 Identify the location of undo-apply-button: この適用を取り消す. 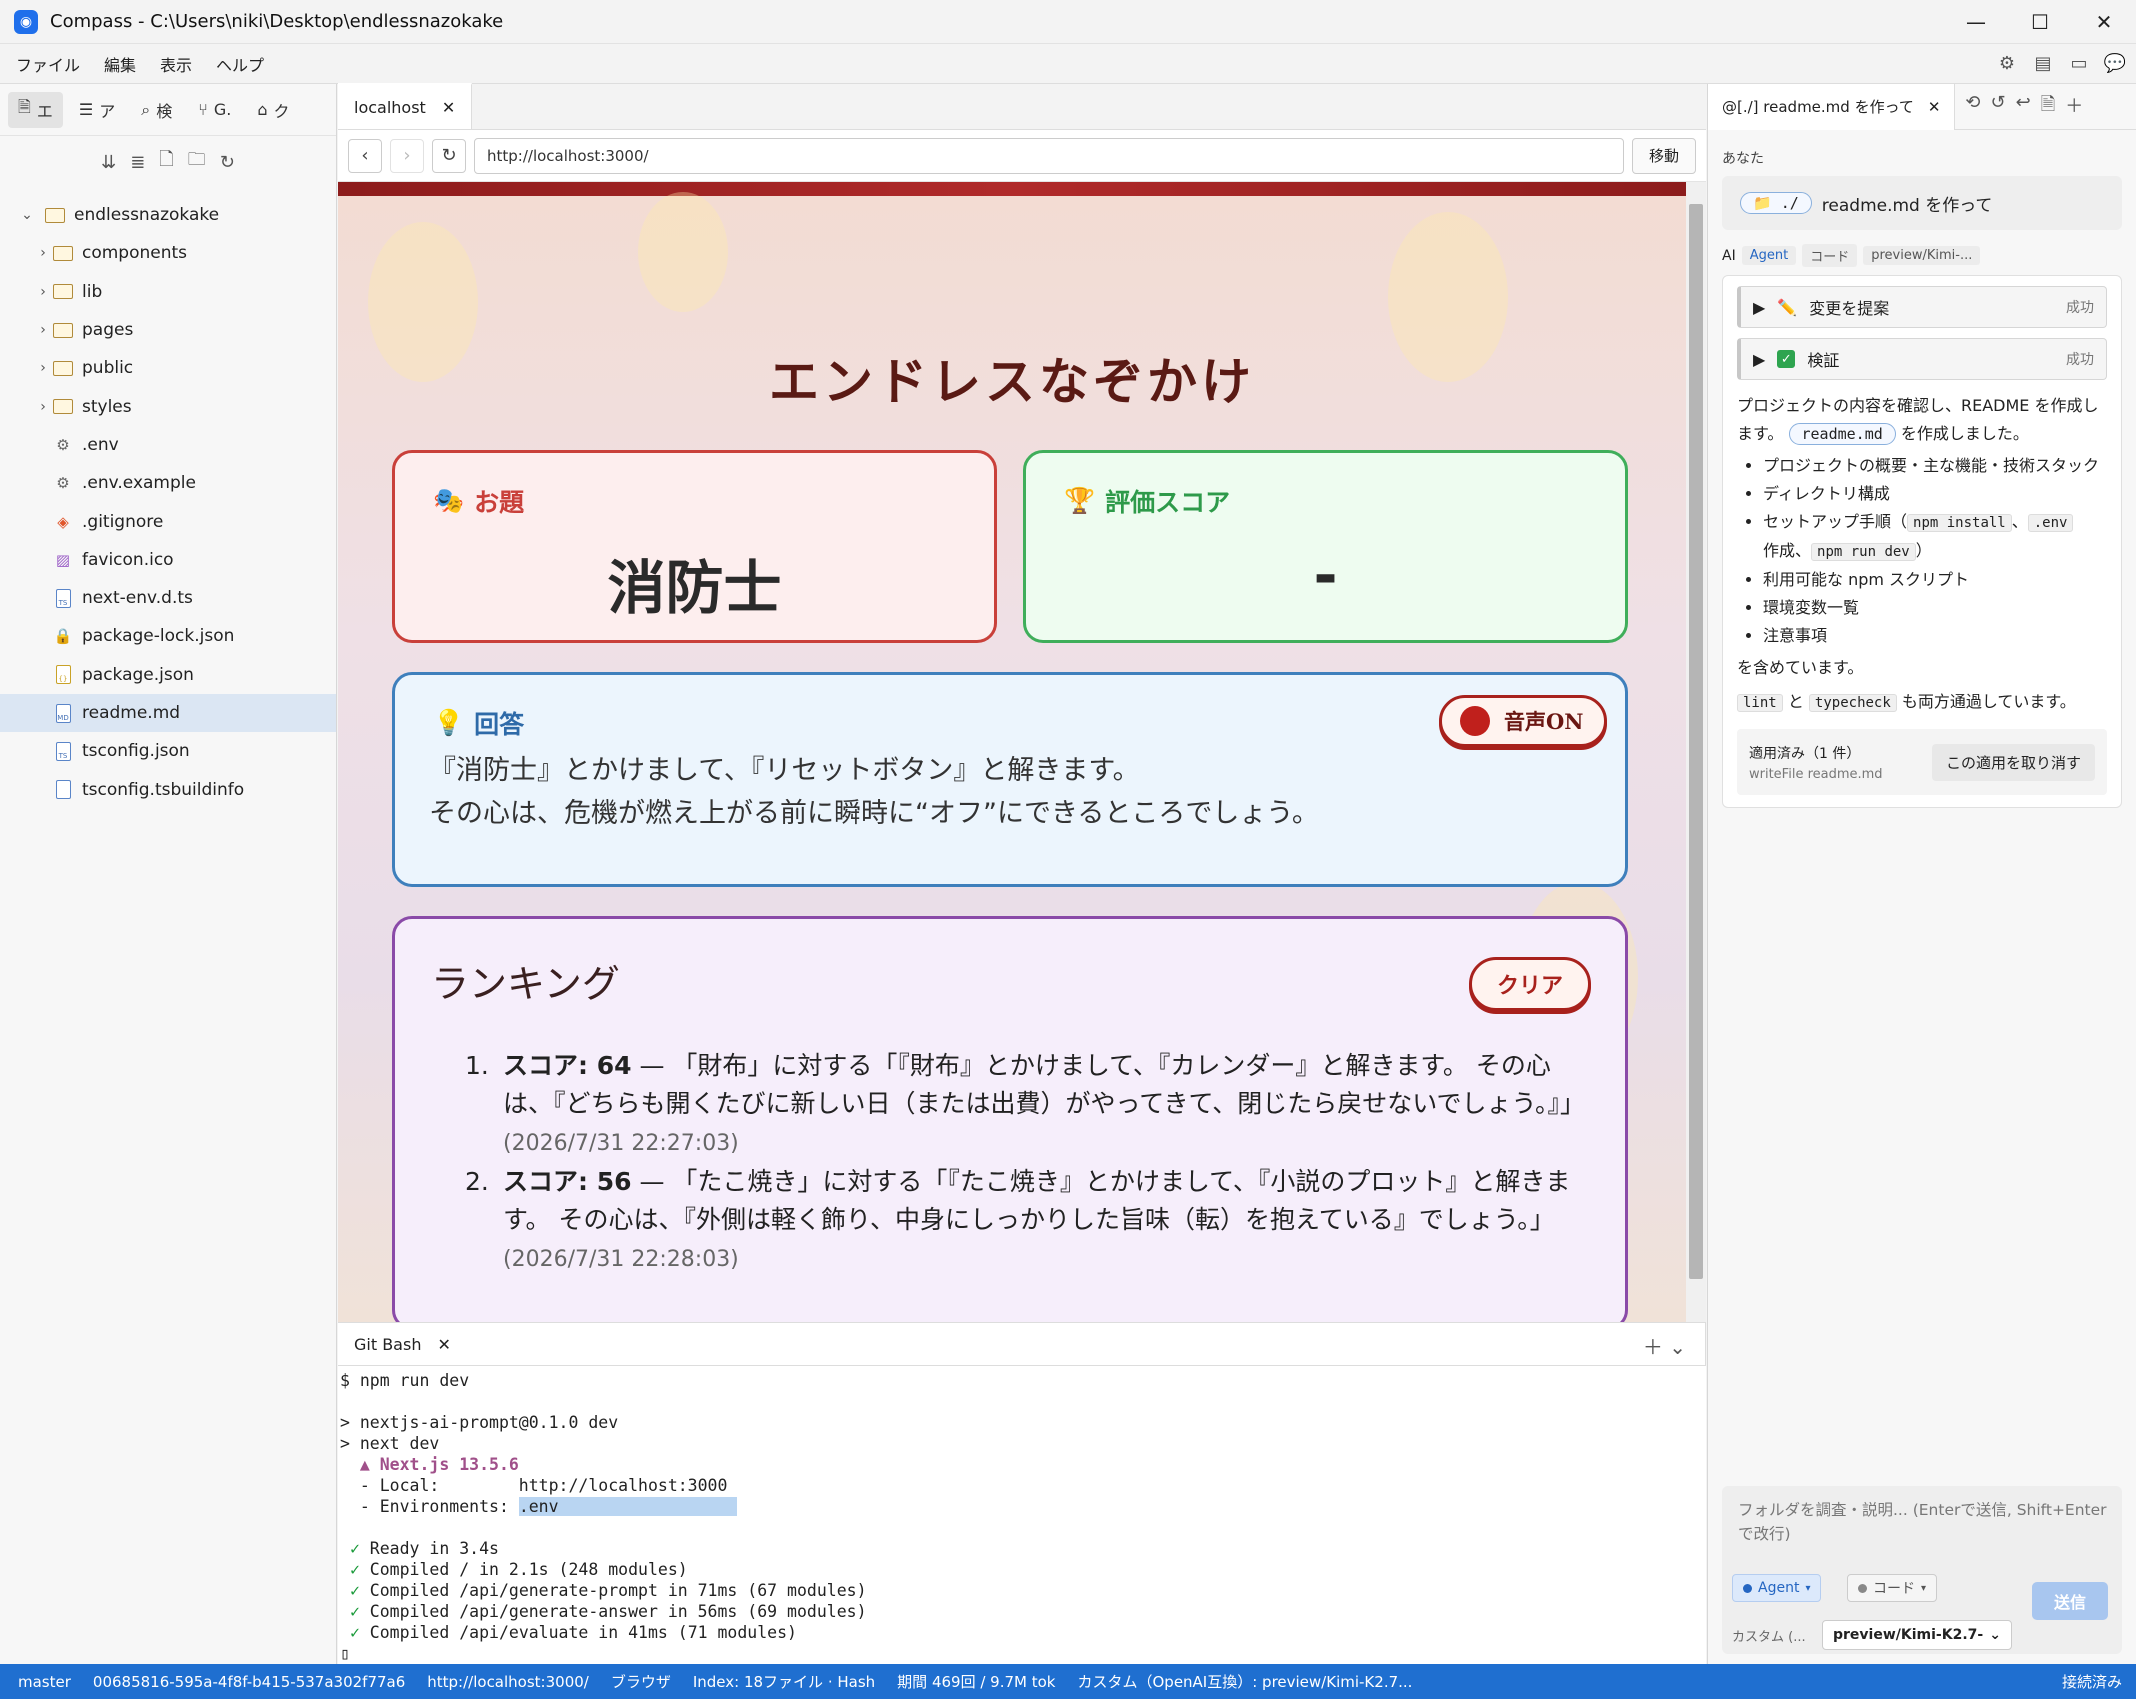
(2013, 762).